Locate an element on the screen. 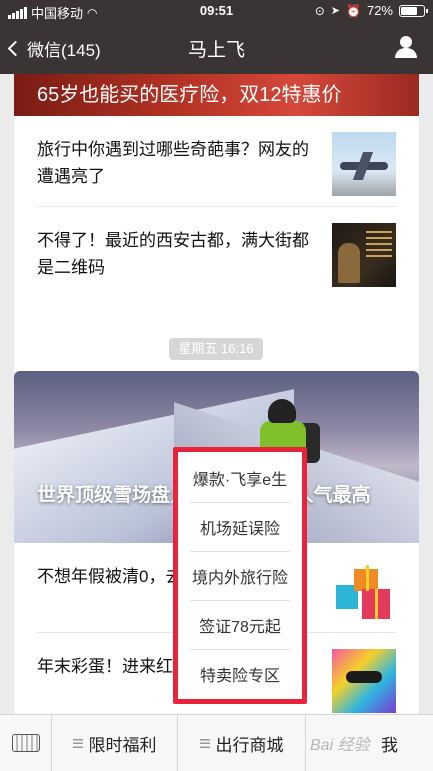 Image resolution: width=433 pixels, height=771 pixels. menu-button-welfare: 限时福利 is located at coordinates (115, 743).